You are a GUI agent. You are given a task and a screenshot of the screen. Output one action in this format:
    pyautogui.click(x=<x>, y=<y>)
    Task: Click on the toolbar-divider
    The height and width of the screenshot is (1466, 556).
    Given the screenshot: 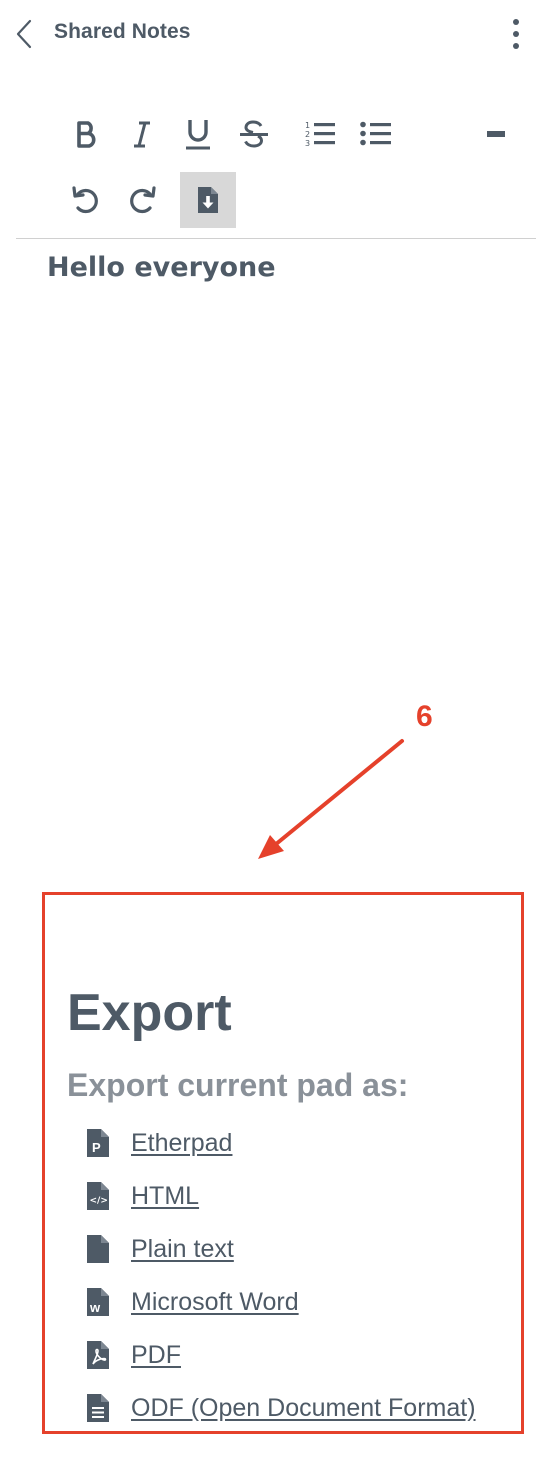 What is the action you would take?
    pyautogui.click(x=276, y=238)
    